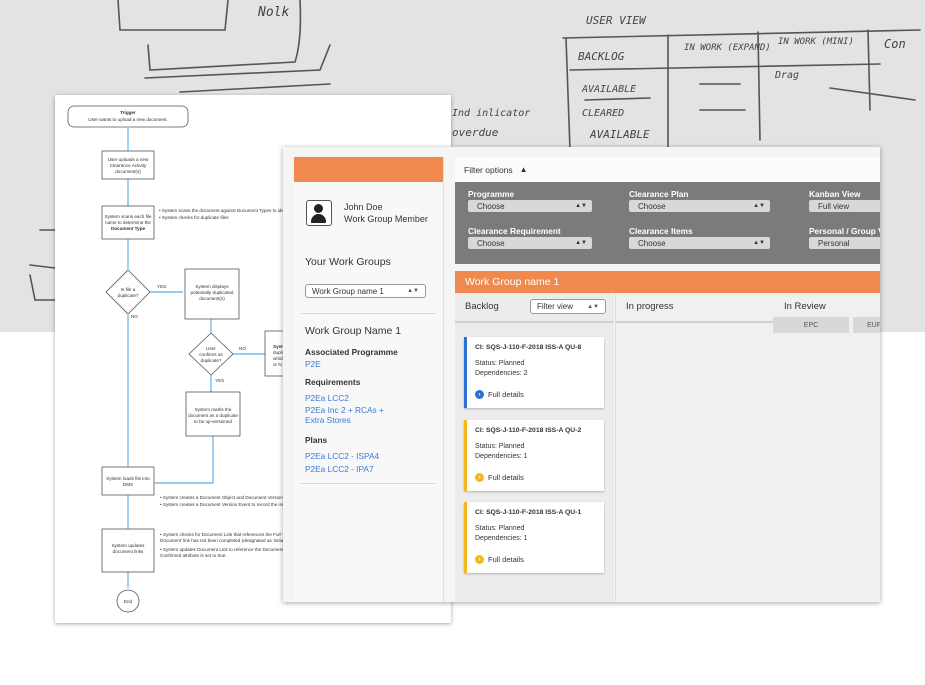 The image size is (925, 685). Describe the element at coordinates (128, 295) in the screenshot. I see `decision1-line2: duplicate?` at that location.